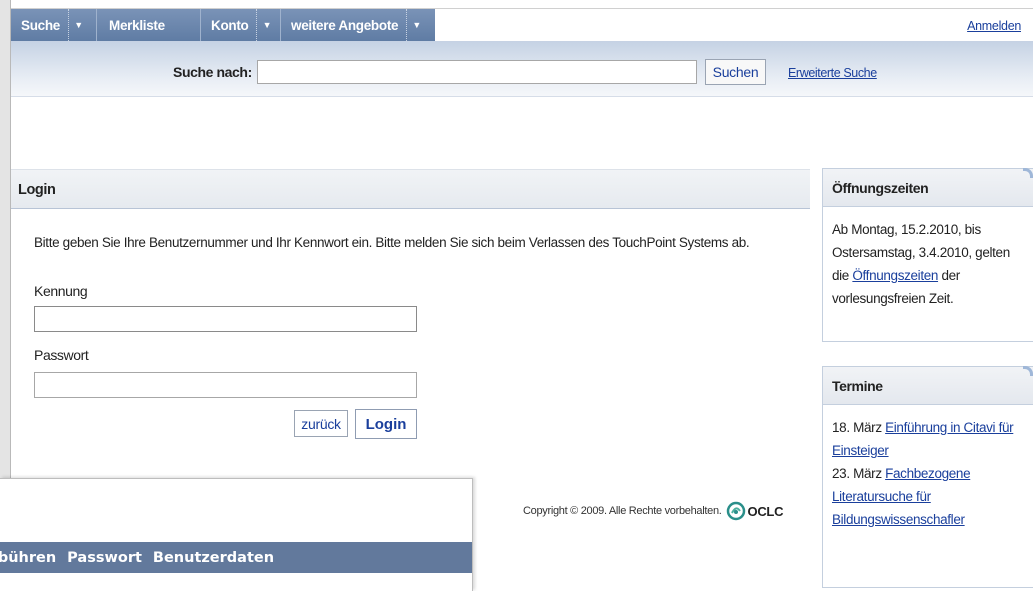 This screenshot has height=591, width=1033. Describe the element at coordinates (735, 511) in the screenshot. I see `oclc-swirl-icon` at that location.